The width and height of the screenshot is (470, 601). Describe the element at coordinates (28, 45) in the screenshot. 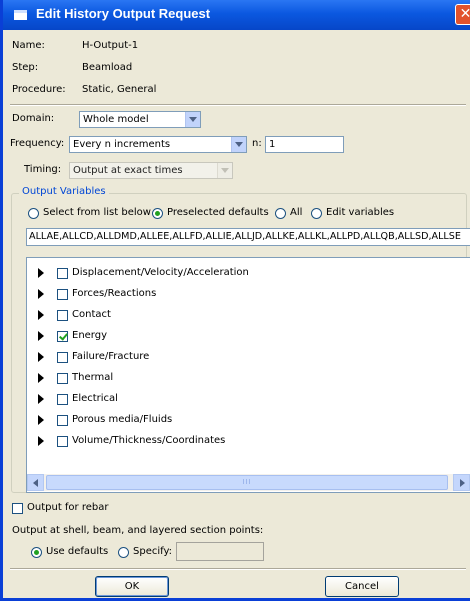

I see `name-label: Name:` at that location.